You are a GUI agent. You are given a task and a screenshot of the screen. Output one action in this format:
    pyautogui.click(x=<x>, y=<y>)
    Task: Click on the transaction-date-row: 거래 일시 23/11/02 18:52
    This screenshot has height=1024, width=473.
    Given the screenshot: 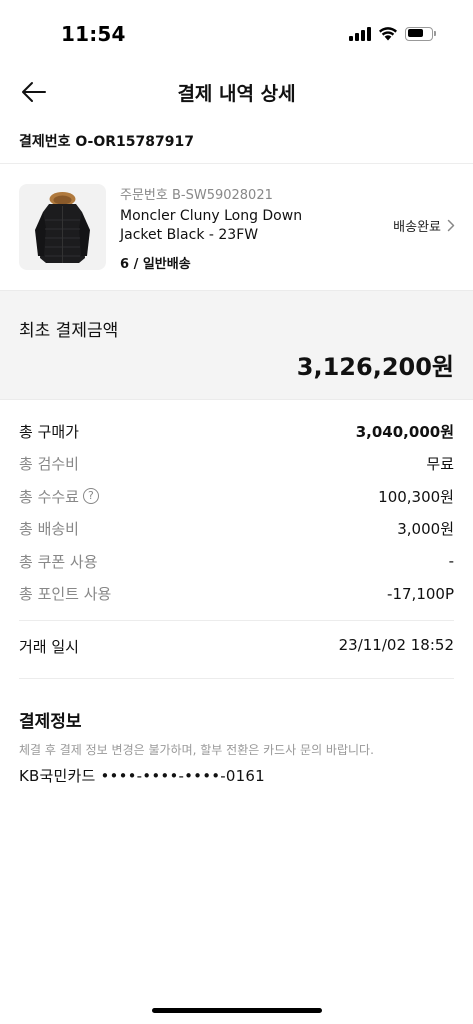 What is the action you would take?
    pyautogui.click(x=236, y=646)
    